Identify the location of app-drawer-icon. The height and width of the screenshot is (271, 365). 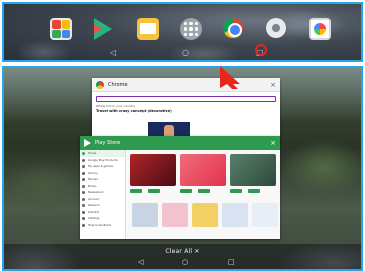
(191, 29).